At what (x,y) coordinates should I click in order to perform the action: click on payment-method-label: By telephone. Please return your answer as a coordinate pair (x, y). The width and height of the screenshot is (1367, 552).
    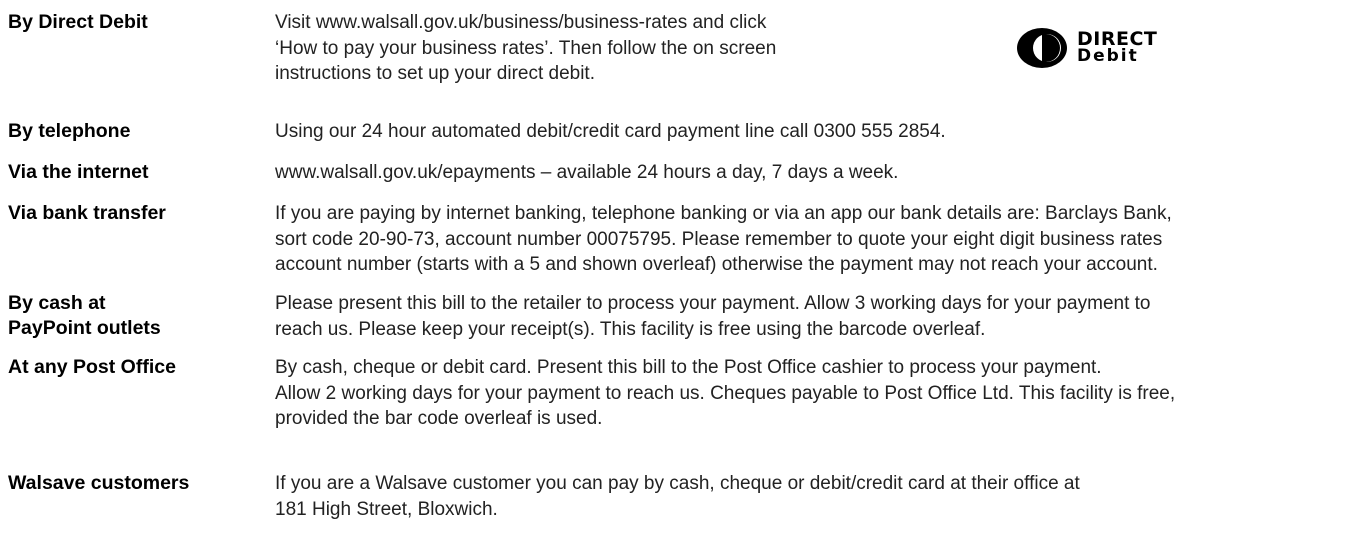
    Looking at the image, I should click on (69, 131).